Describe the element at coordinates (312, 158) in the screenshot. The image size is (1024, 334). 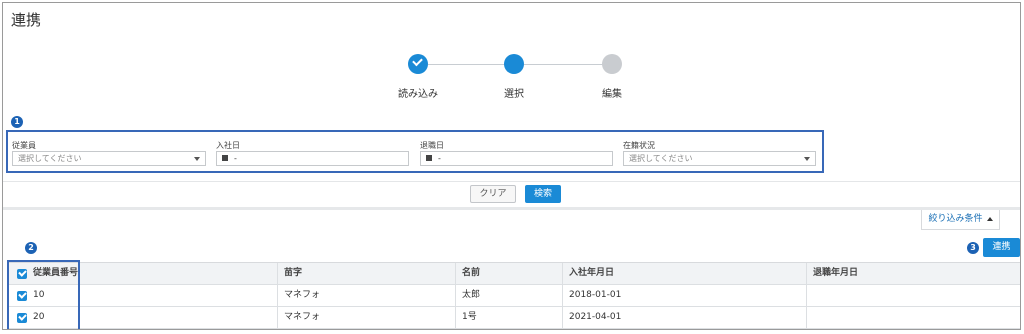
I see `hire-date-field: -` at that location.